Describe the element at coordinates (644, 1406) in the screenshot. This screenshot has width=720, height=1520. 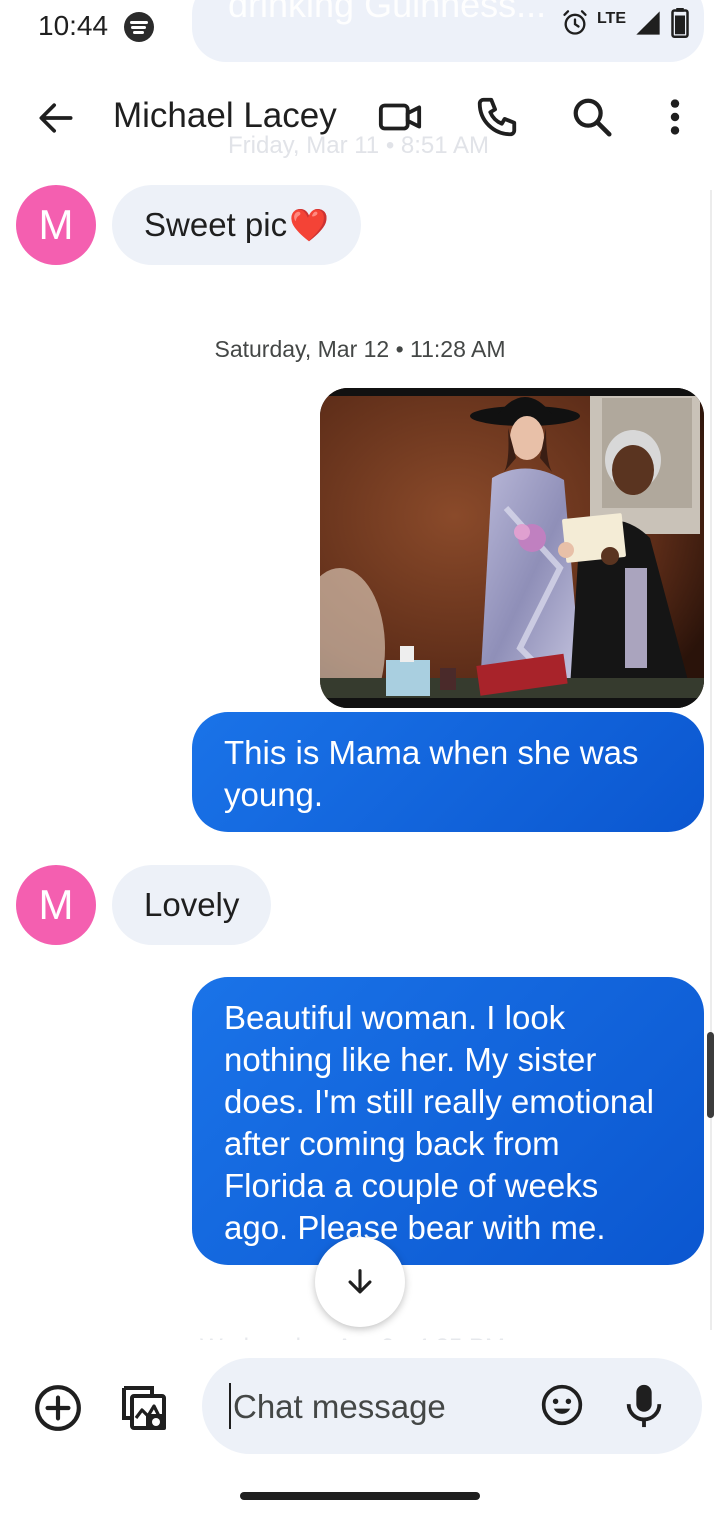
I see `mic-icon` at that location.